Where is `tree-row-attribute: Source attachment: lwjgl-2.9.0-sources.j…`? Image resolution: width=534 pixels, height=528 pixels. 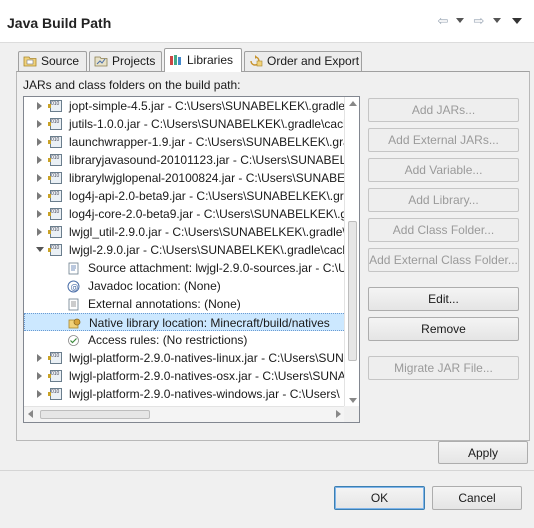 tree-row-attribute: Source attachment: lwjgl-2.9.0-sources.j… is located at coordinates (185, 268).